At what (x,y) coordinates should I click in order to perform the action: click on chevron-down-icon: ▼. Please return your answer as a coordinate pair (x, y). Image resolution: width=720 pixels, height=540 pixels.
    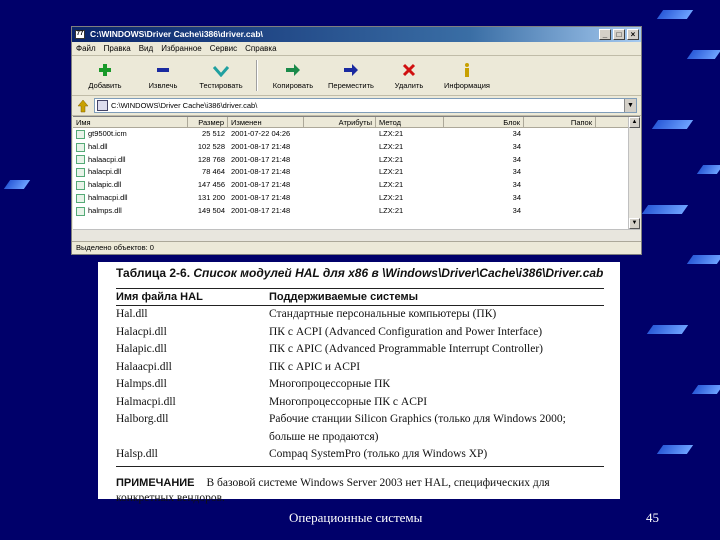
    Looking at the image, I should click on (630, 105).